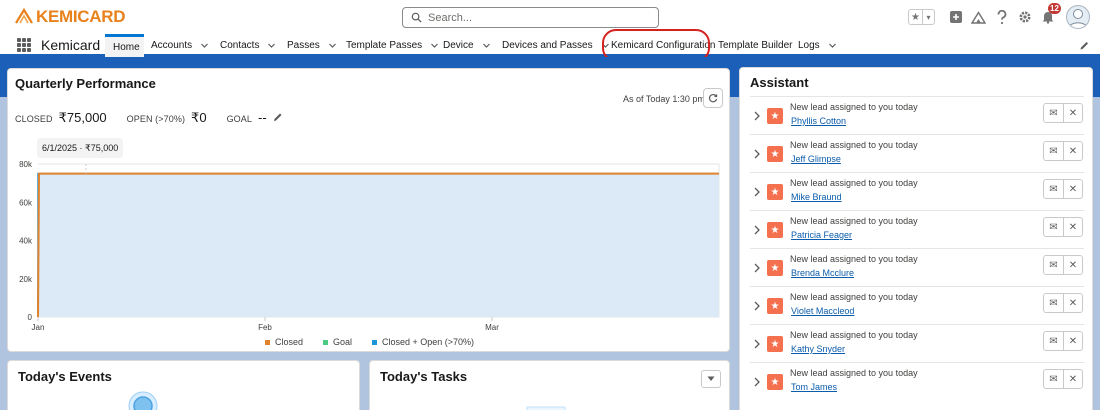  I want to click on lead-name-link: Patricia Feager, so click(821, 235).